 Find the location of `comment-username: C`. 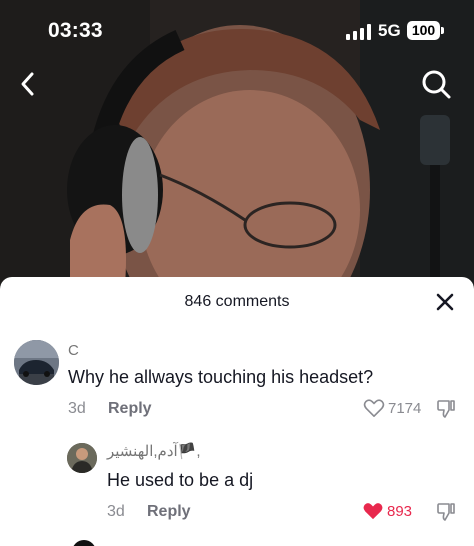

comment-username: C is located at coordinates (73, 350).